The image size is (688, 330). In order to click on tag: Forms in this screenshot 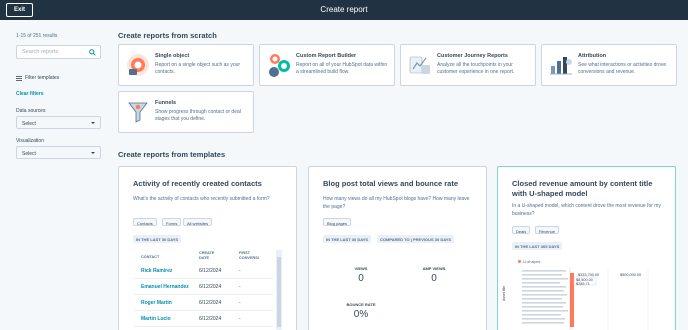, I will do `click(172, 222)`.